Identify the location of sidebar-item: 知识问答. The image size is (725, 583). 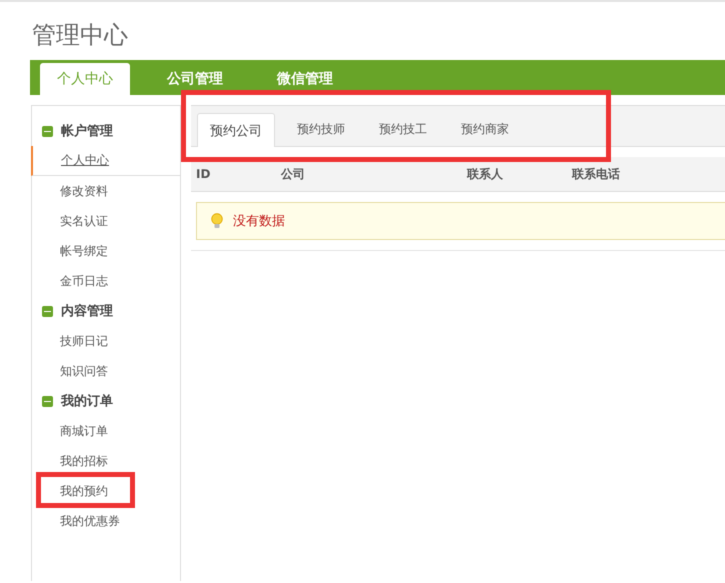
(106, 371).